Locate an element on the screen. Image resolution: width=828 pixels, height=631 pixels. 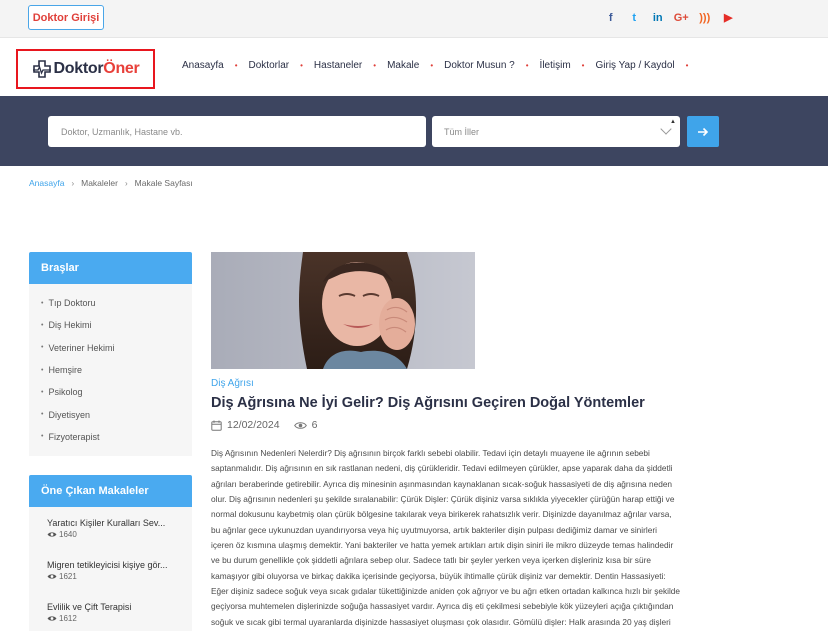
search-input: Doktor, Uzmanlık, Hastane vb. is located at coordinates (237, 131).